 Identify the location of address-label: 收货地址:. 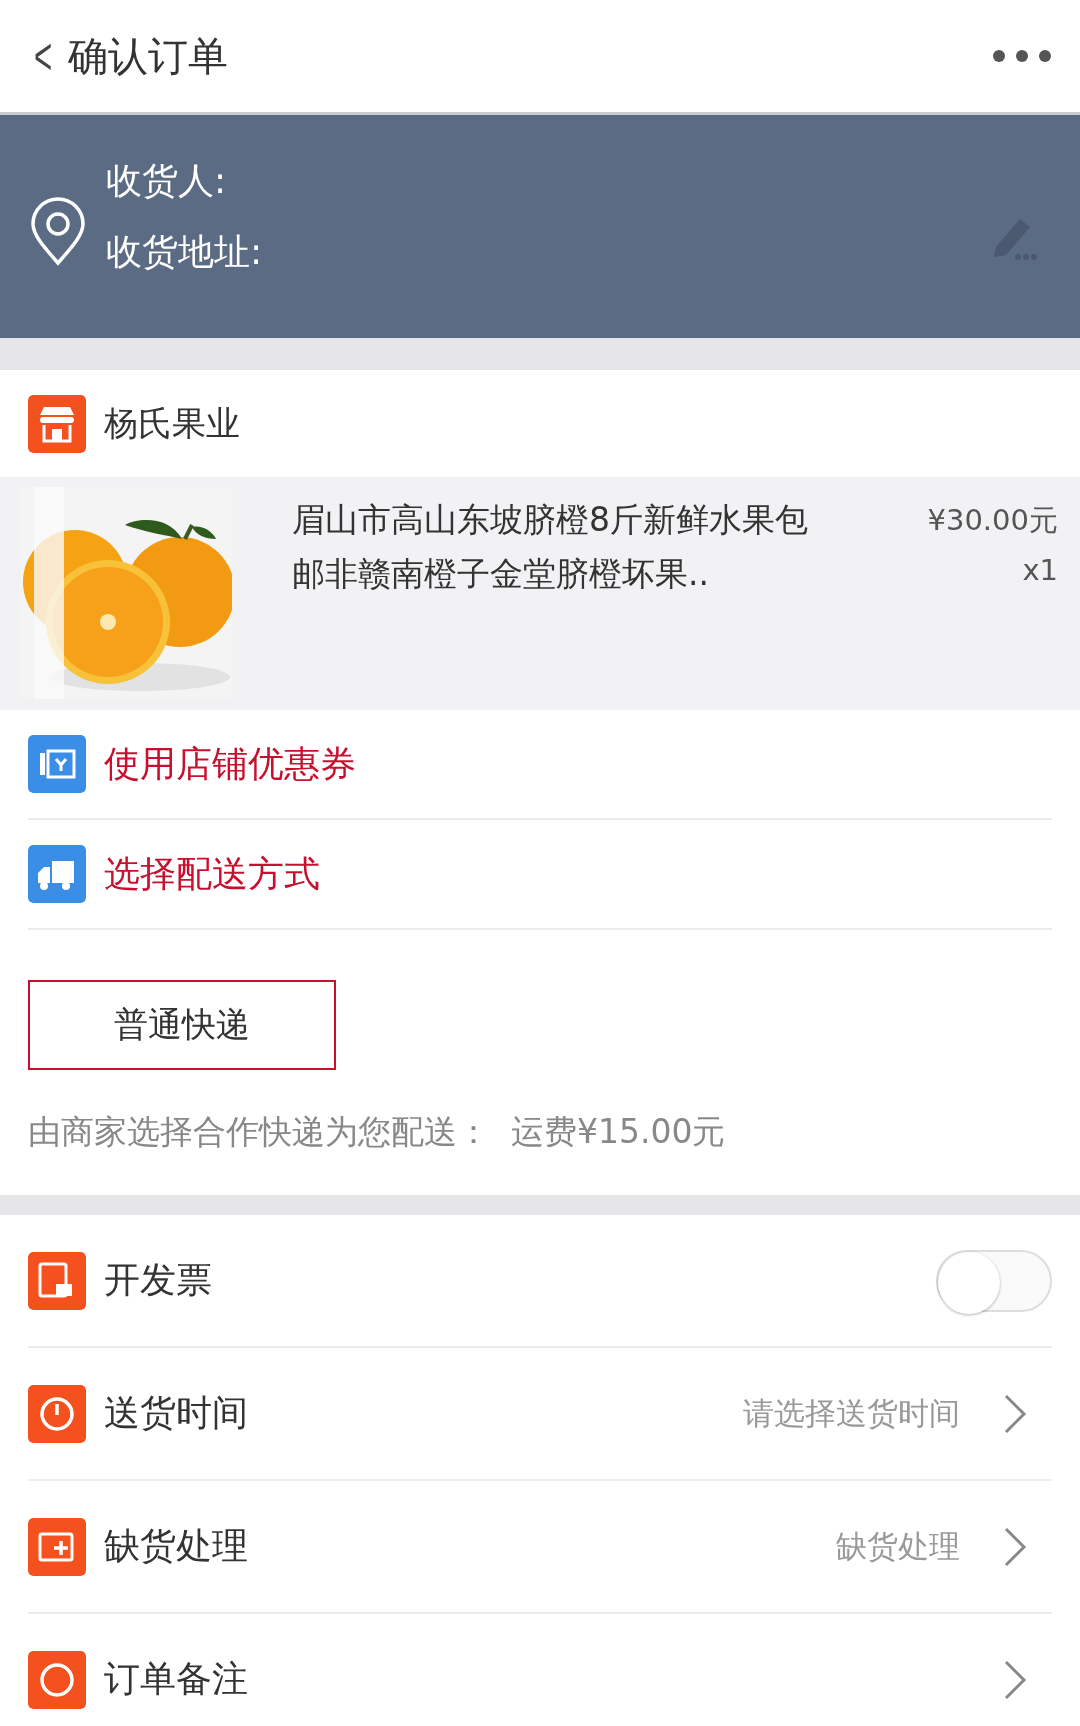
(185, 251).